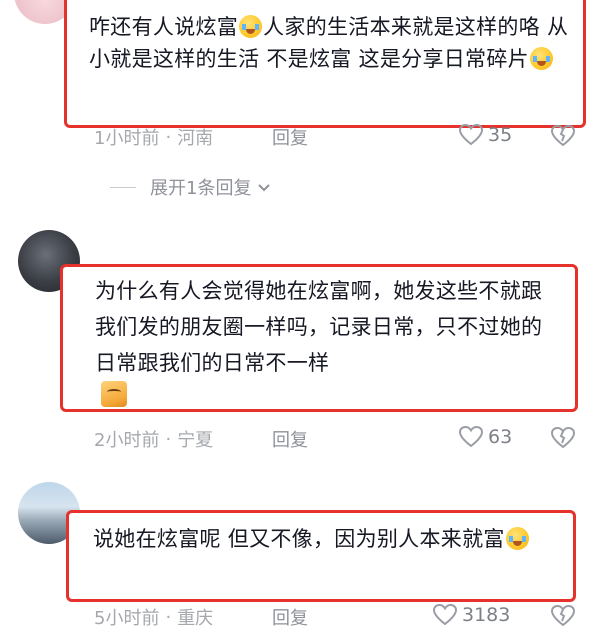 This screenshot has width=605, height=640. I want to click on like-button: 3183, so click(471, 615).